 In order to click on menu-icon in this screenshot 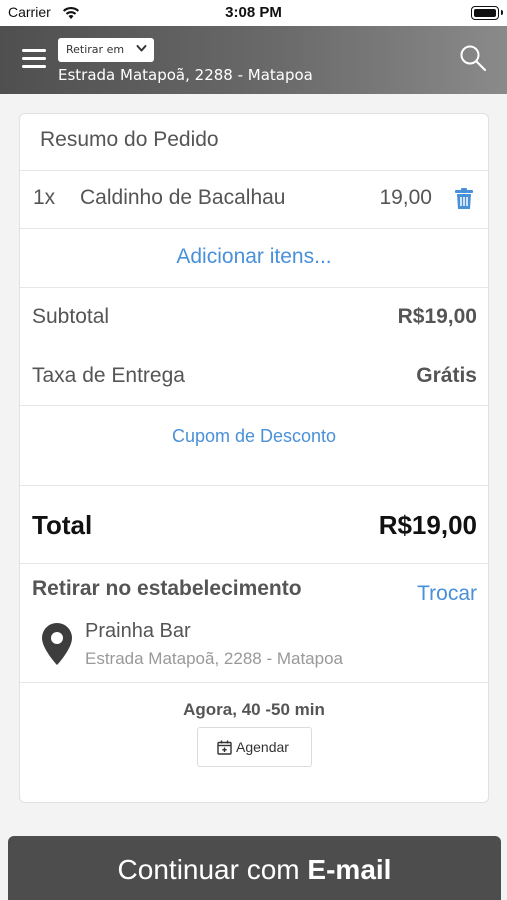, I will do `click(34, 59)`.